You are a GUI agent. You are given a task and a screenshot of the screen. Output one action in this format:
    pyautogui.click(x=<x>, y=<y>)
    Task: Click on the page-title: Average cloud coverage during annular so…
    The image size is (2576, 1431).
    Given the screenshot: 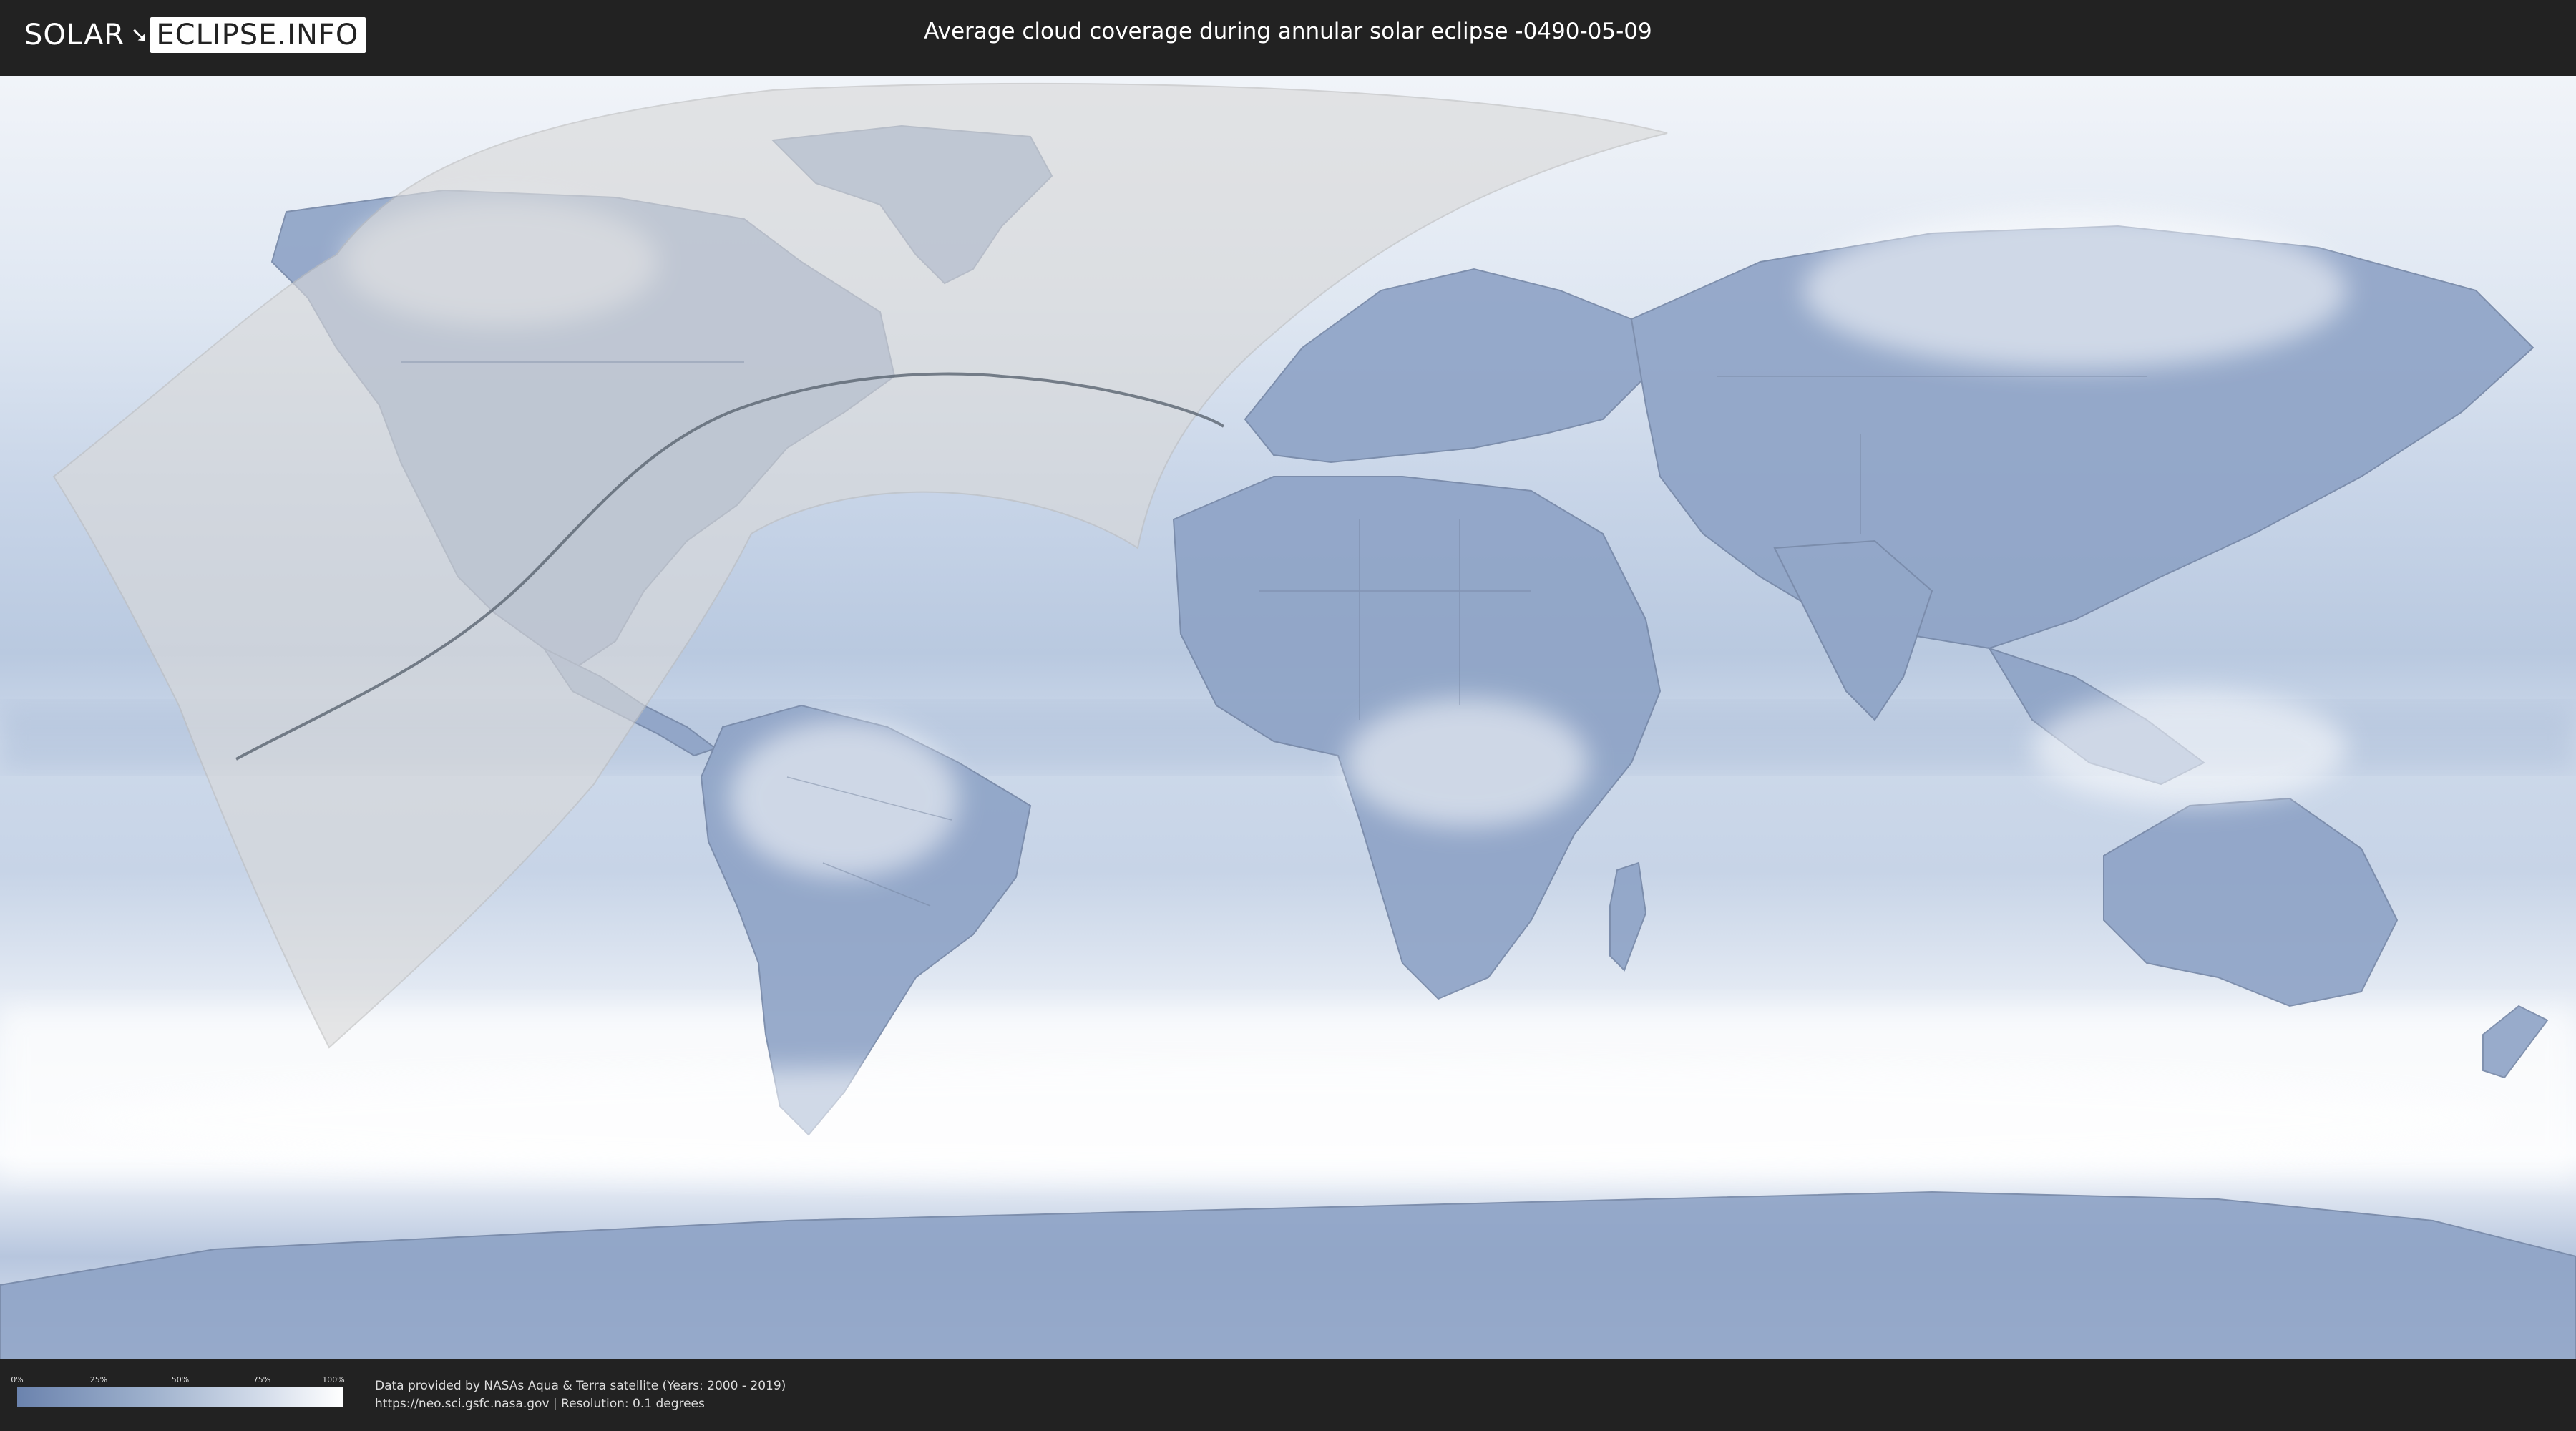 What is the action you would take?
    pyautogui.click(x=1288, y=31)
    